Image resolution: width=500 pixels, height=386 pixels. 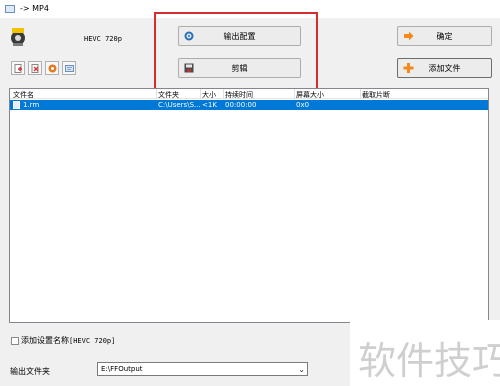 I want to click on output-folder-value: E:\FFOutput, so click(x=122, y=369).